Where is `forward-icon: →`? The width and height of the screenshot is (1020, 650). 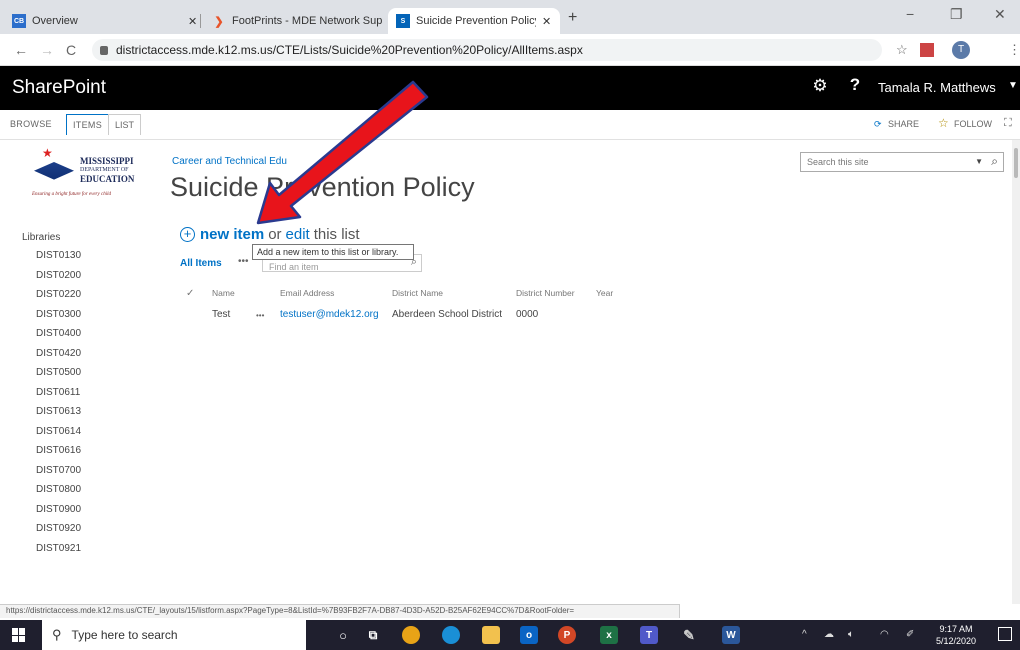
forward-icon: → is located at coordinates (47, 50).